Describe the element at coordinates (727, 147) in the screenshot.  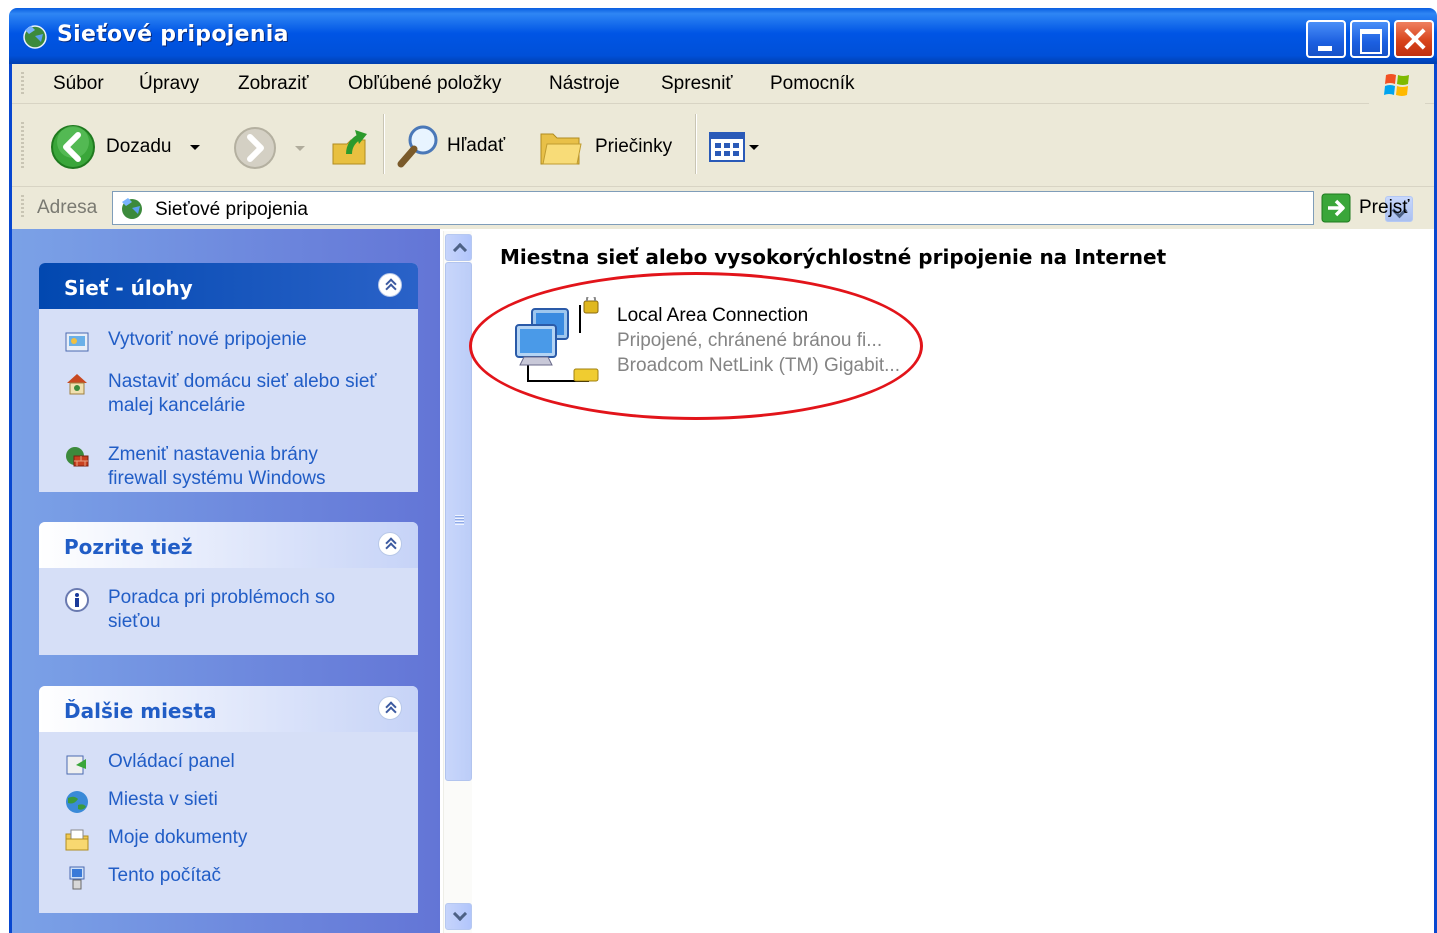
I see `views-icon` at that location.